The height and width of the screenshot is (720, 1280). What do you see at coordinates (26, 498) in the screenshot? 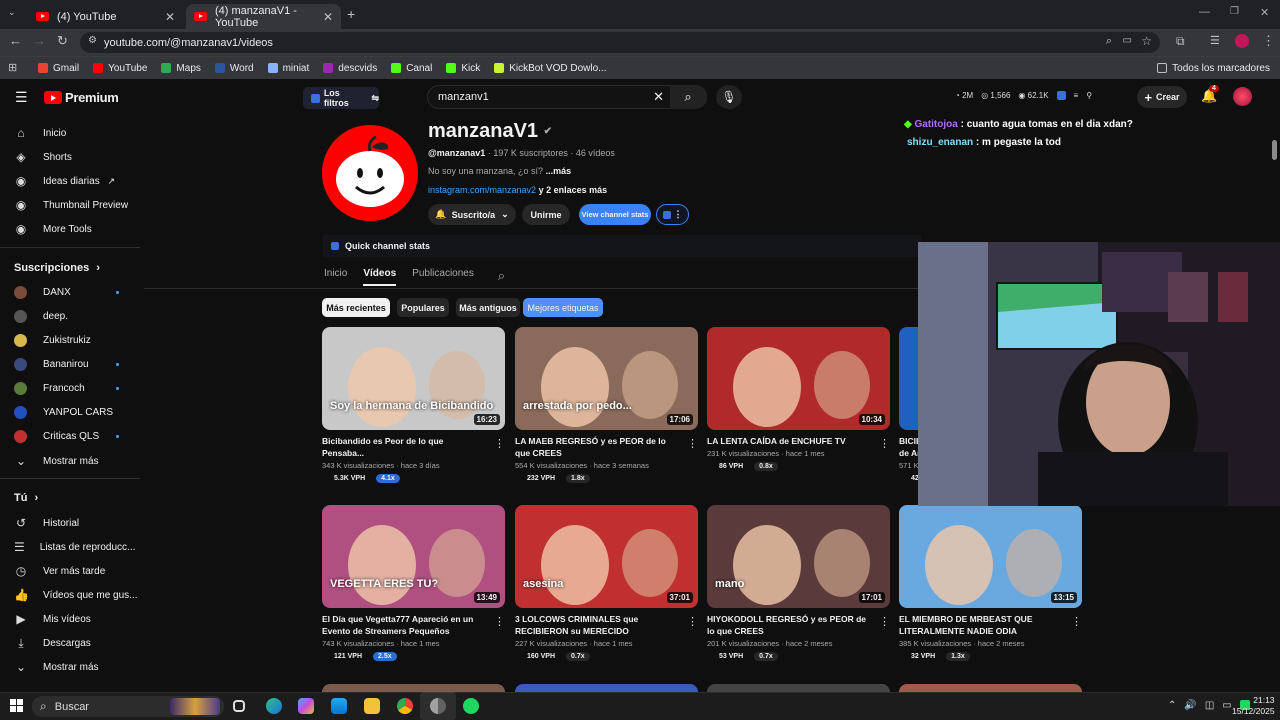
I see `you-heading: Tú ›` at bounding box center [26, 498].